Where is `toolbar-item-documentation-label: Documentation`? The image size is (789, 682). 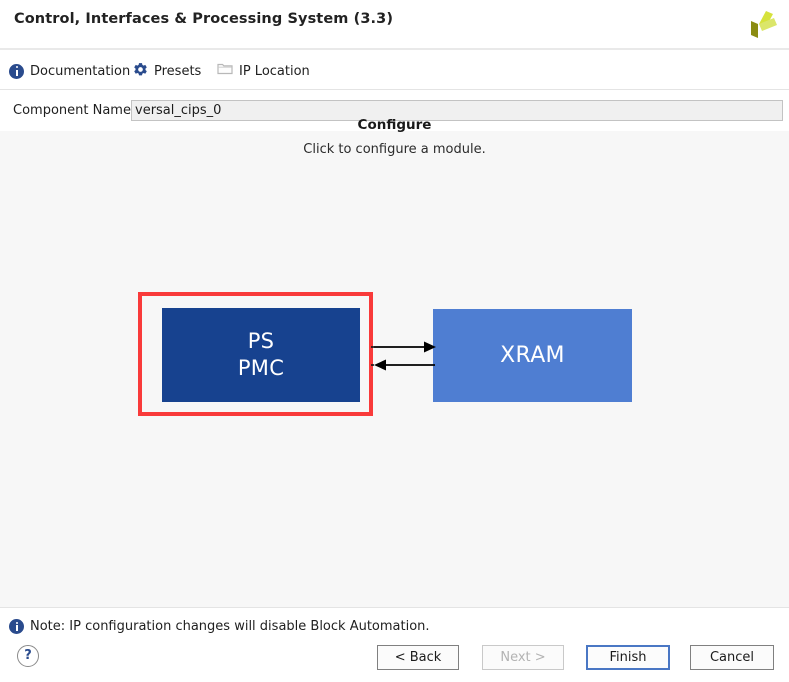 toolbar-item-documentation-label: Documentation is located at coordinates (80, 71).